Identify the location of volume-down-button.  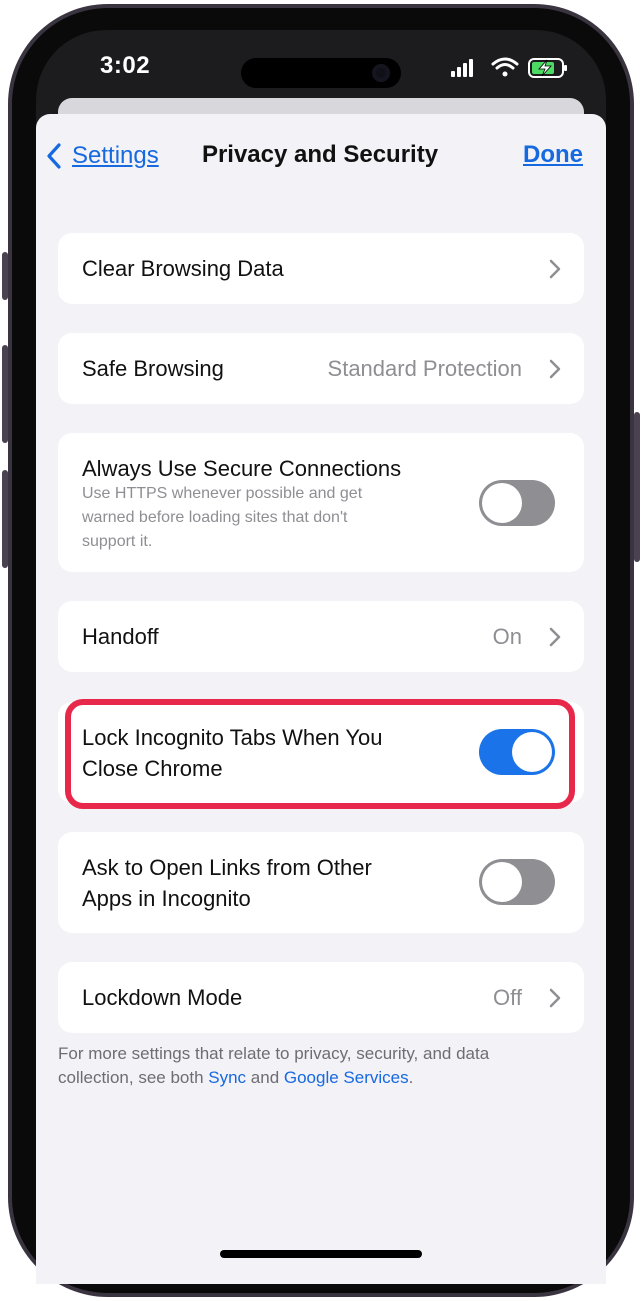
(5, 519).